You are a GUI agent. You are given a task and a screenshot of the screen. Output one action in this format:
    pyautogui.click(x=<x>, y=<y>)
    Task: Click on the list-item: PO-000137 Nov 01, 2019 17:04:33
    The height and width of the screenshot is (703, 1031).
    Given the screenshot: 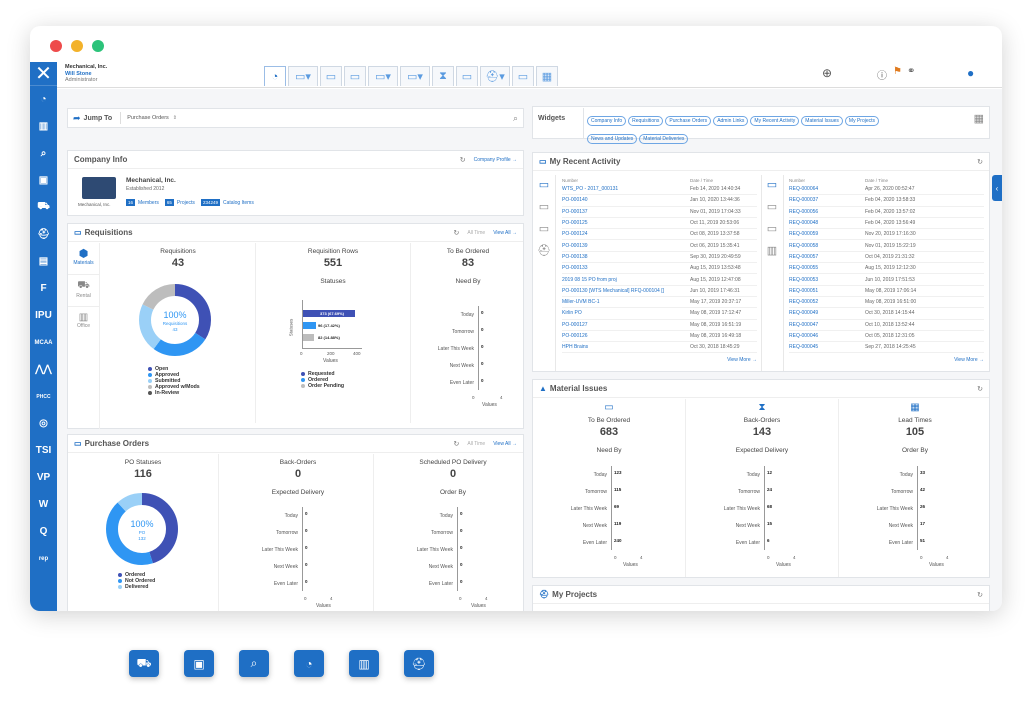 What is the action you would take?
    pyautogui.click(x=659, y=212)
    